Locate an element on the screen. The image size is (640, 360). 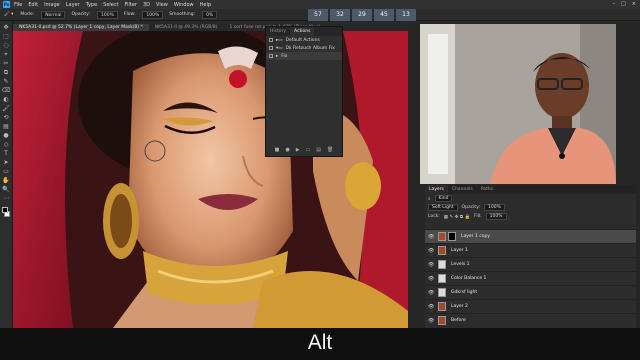
layer-row: 👁 Layer 1 is located at coordinates (530, 250).